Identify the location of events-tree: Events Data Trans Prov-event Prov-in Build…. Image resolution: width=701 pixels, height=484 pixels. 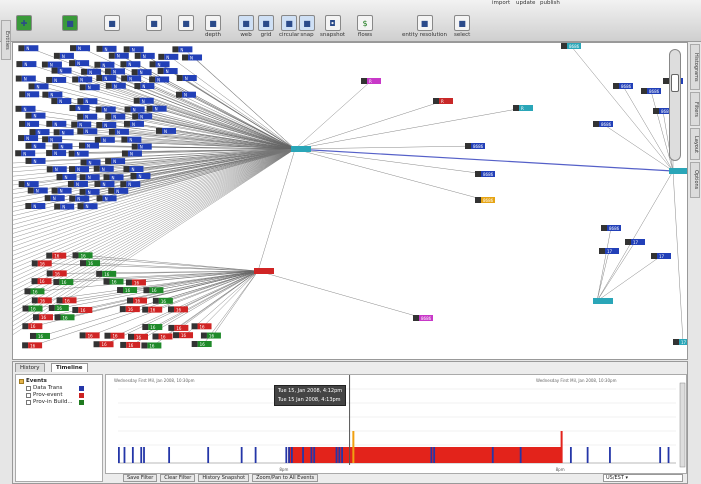
(59, 428).